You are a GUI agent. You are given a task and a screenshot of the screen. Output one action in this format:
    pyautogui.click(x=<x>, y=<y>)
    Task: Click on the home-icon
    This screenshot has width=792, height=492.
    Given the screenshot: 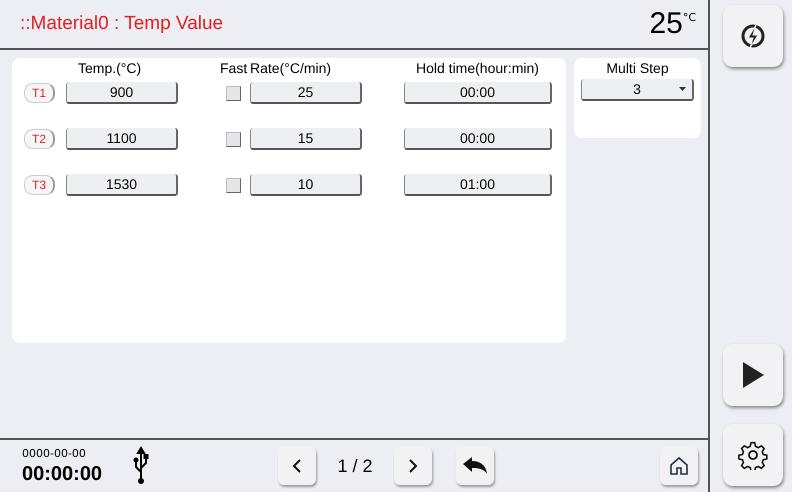 What is the action you would take?
    pyautogui.click(x=679, y=466)
    